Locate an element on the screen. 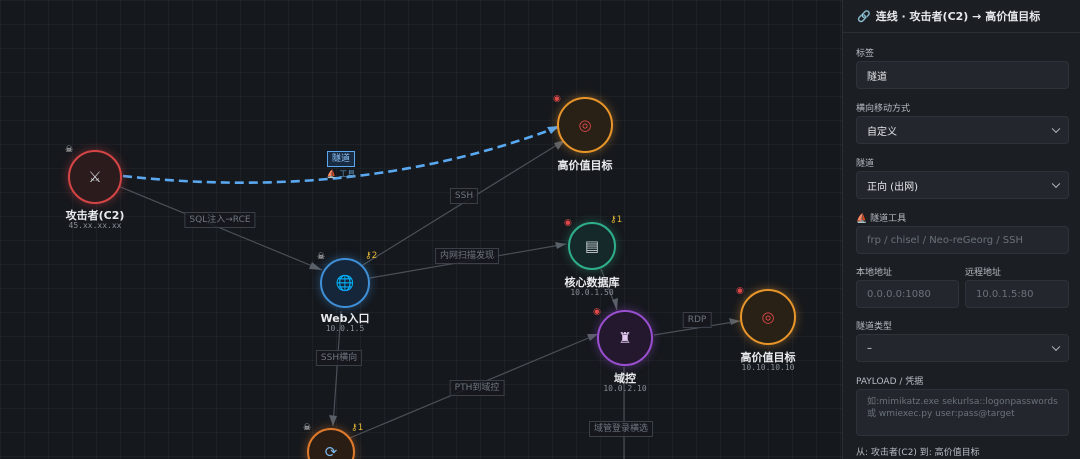 The width and height of the screenshot is (1080, 459). tunnel-select: 正向 (出网) is located at coordinates (962, 185).